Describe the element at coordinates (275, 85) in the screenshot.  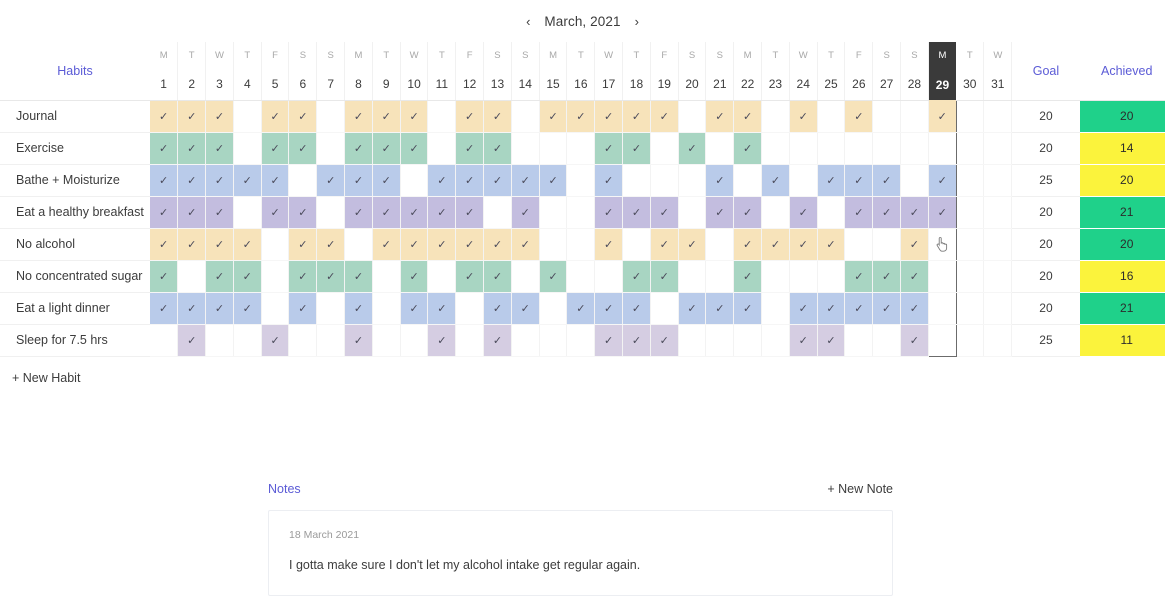
I see `day-header-5: 5` at that location.